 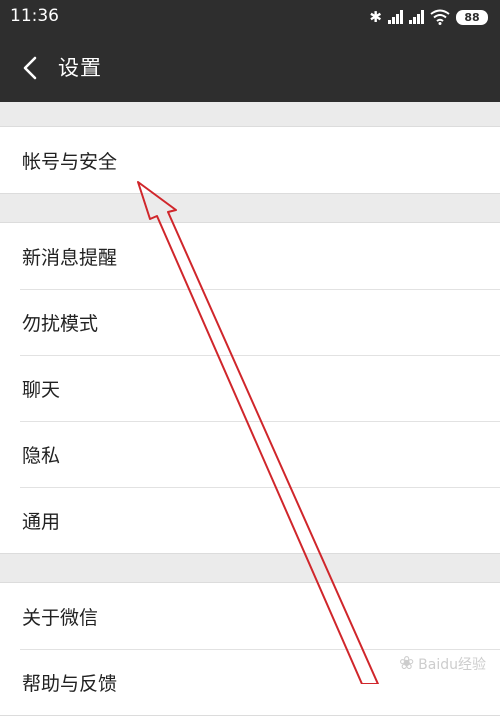 What do you see at coordinates (250, 17) in the screenshot?
I see `status-bar: 11:36 ✱ 88` at bounding box center [250, 17].